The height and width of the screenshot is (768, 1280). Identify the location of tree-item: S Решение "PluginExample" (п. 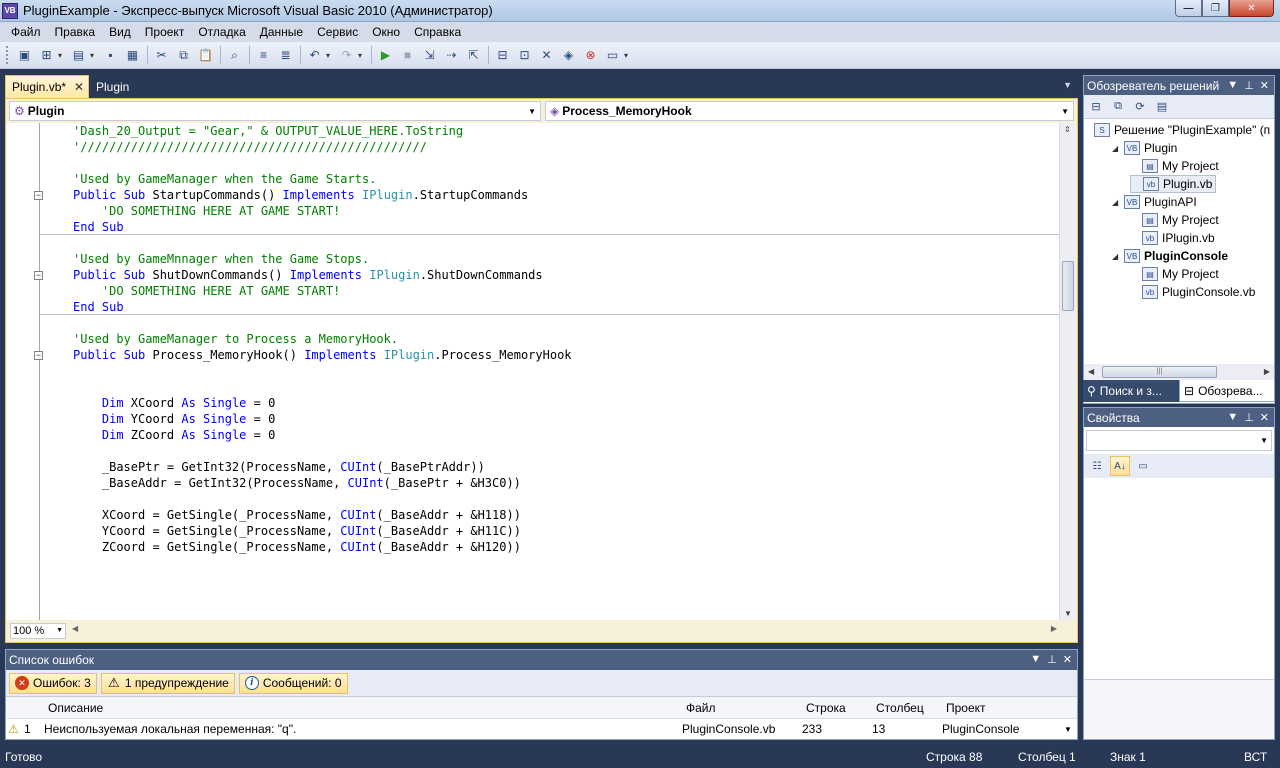
(1182, 130).